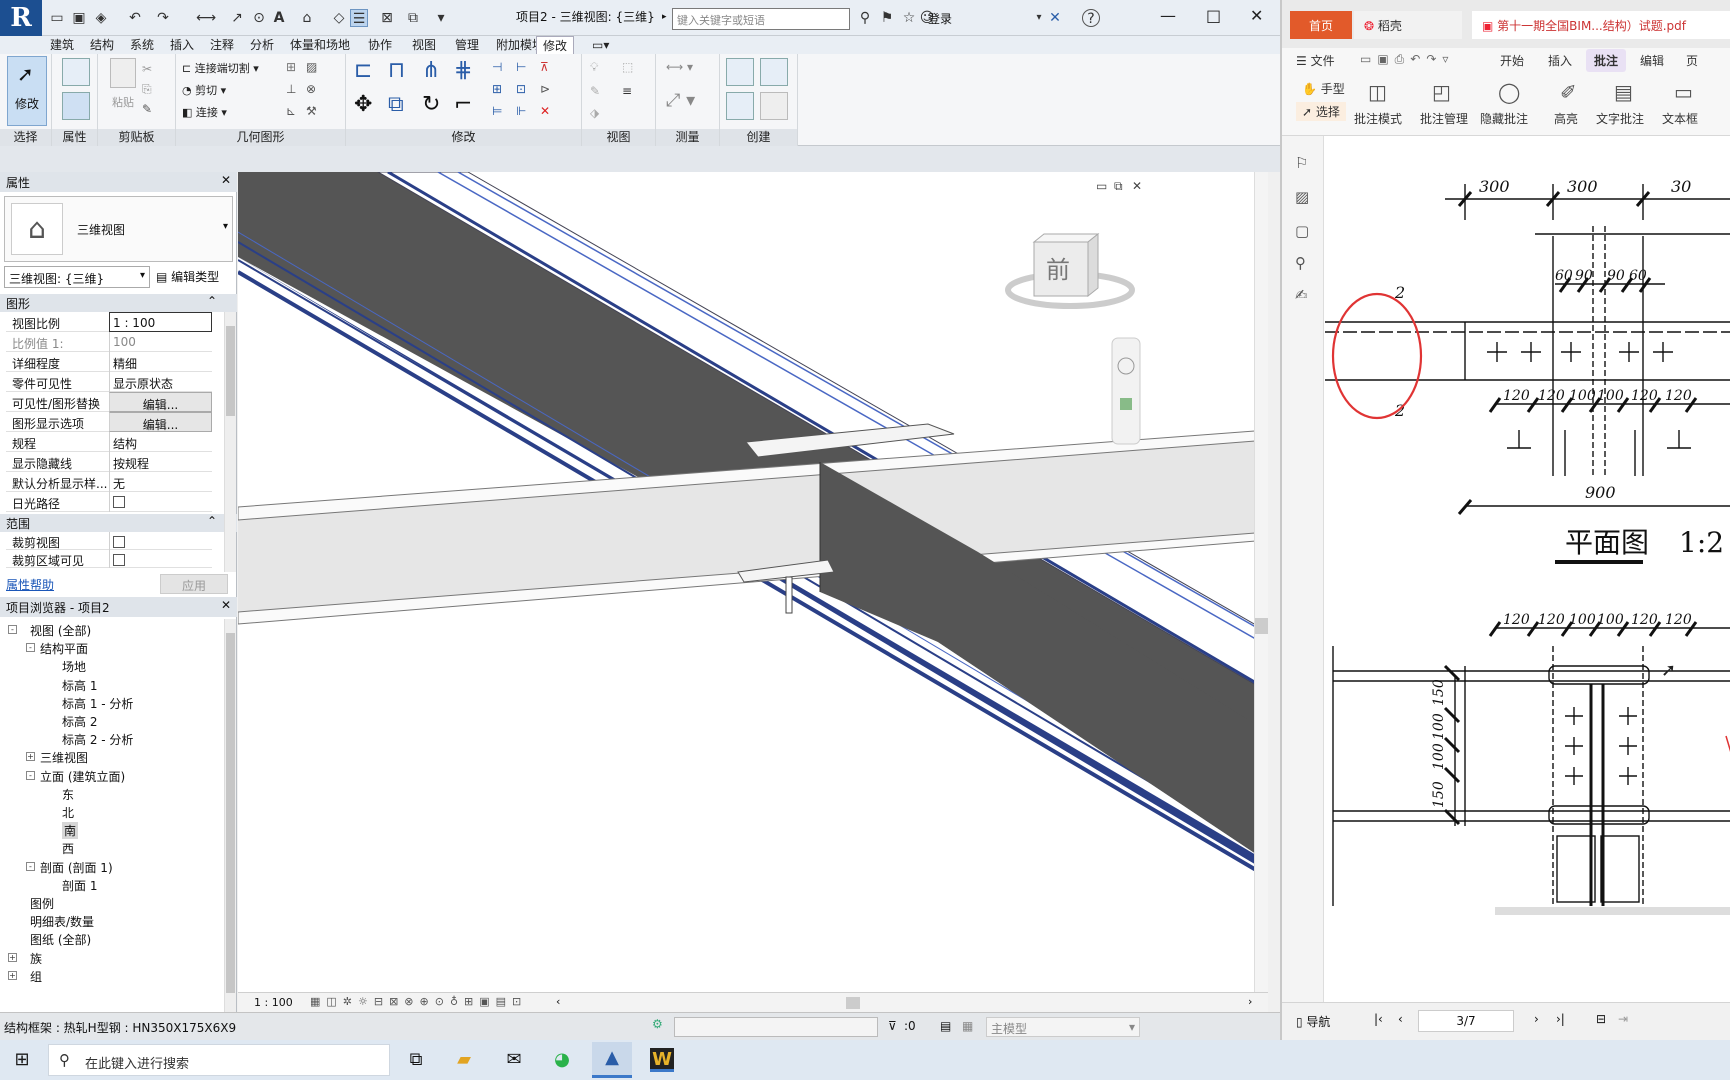 The width and height of the screenshot is (1730, 1080). What do you see at coordinates (1683, 92) in the screenshot?
I see `textbox-icon: ▭` at bounding box center [1683, 92].